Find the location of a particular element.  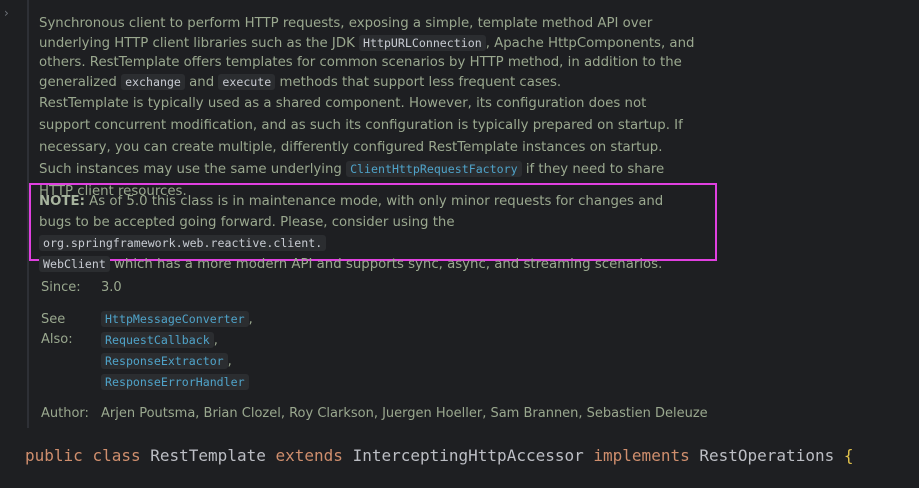

open-brace: { is located at coordinates (848, 455).